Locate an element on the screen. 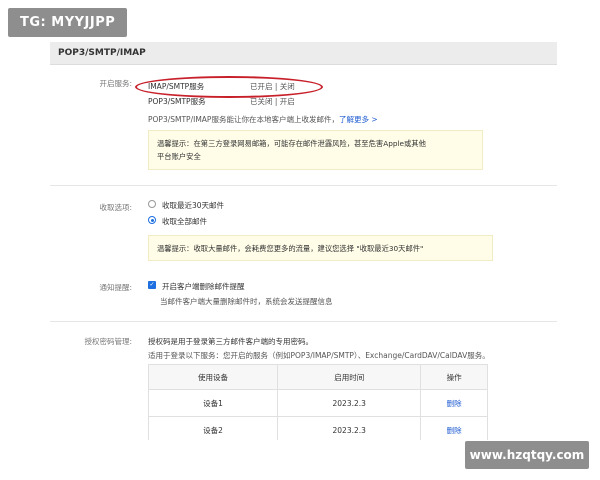 The height and width of the screenshot is (480, 600). notify-subtext: 当邮件客户端大量删除邮件时，系统会发送提醒信息 is located at coordinates (246, 301).